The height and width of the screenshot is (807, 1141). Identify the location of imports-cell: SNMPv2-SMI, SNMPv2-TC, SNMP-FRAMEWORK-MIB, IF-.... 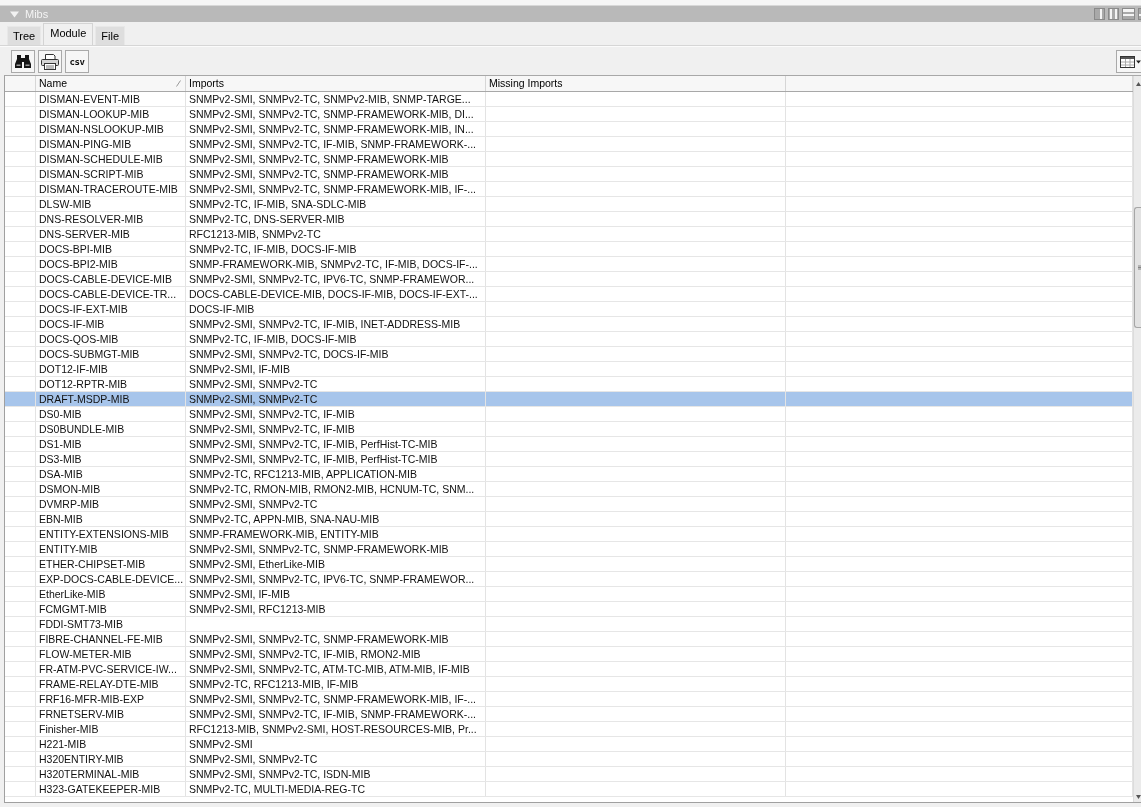
(336, 699).